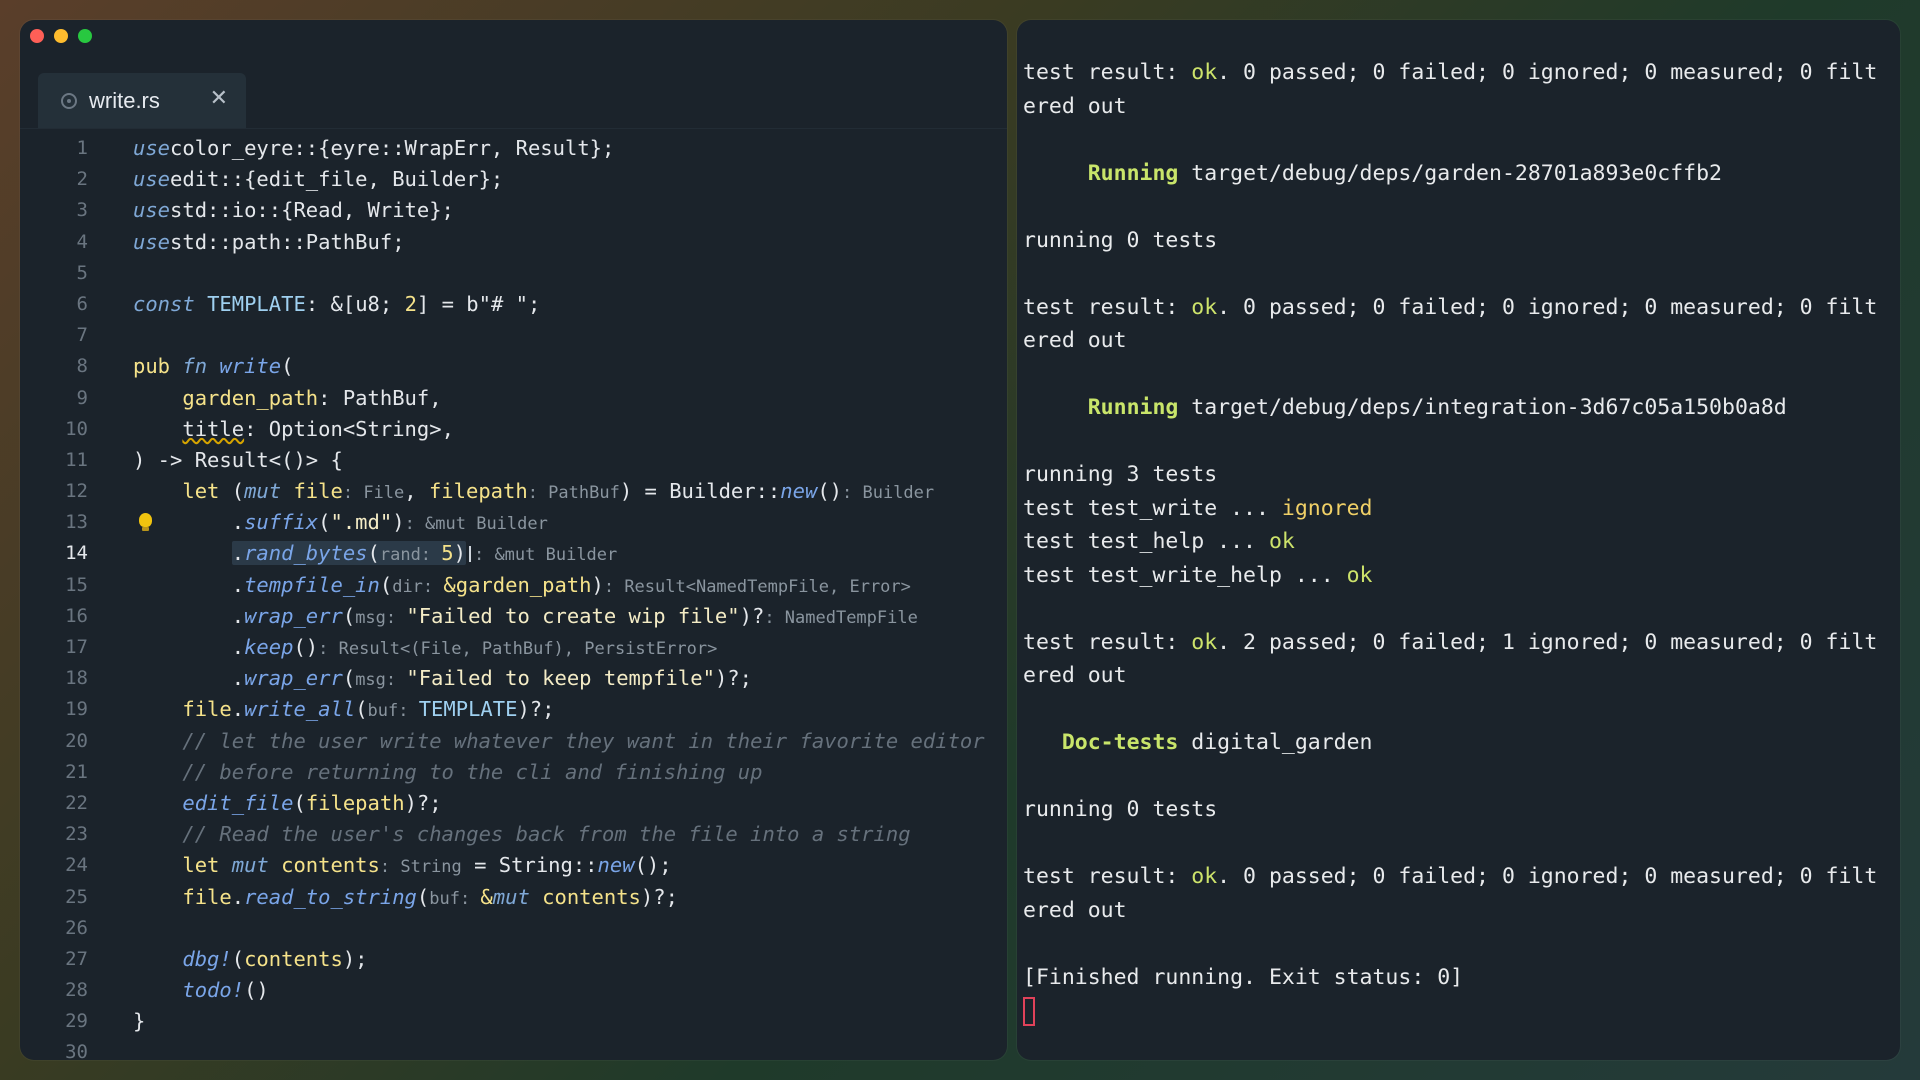 The height and width of the screenshot is (1080, 1920). What do you see at coordinates (76, 709) in the screenshot?
I see `line-number: 19` at bounding box center [76, 709].